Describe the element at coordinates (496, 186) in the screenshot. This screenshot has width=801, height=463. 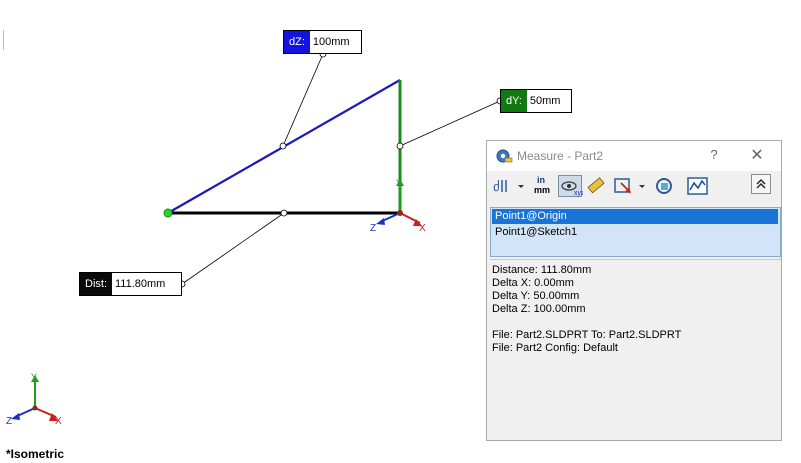
I see `svg-text: ძ` at that location.